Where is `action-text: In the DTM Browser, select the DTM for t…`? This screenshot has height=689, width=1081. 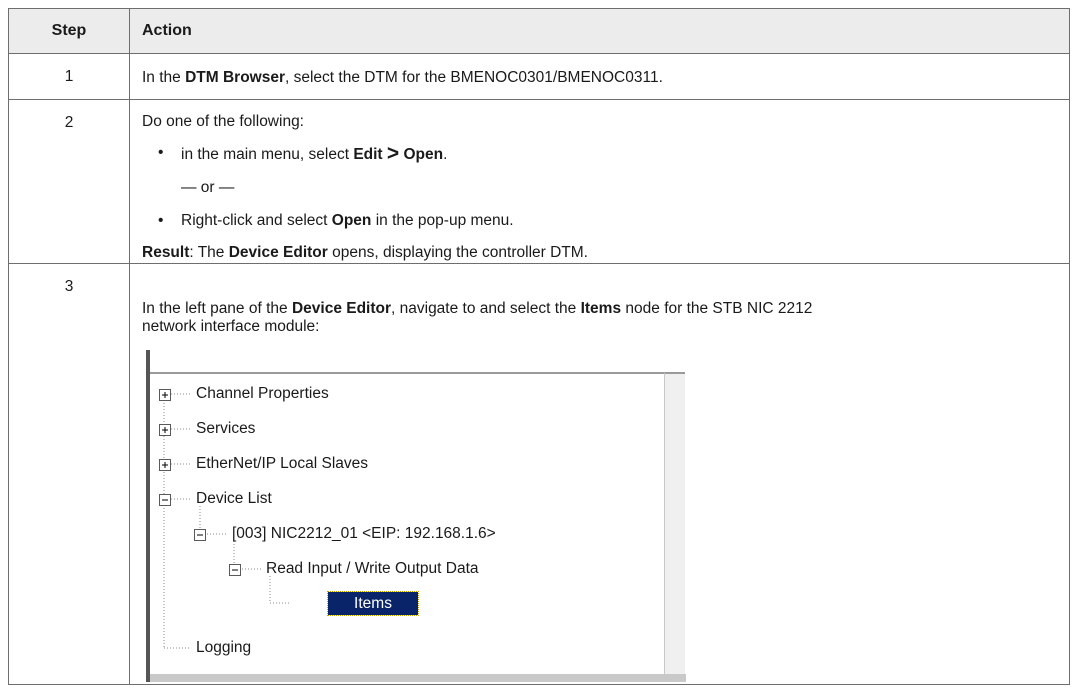
action-text: In the DTM Browser, select the DTM for t… is located at coordinates (402, 77).